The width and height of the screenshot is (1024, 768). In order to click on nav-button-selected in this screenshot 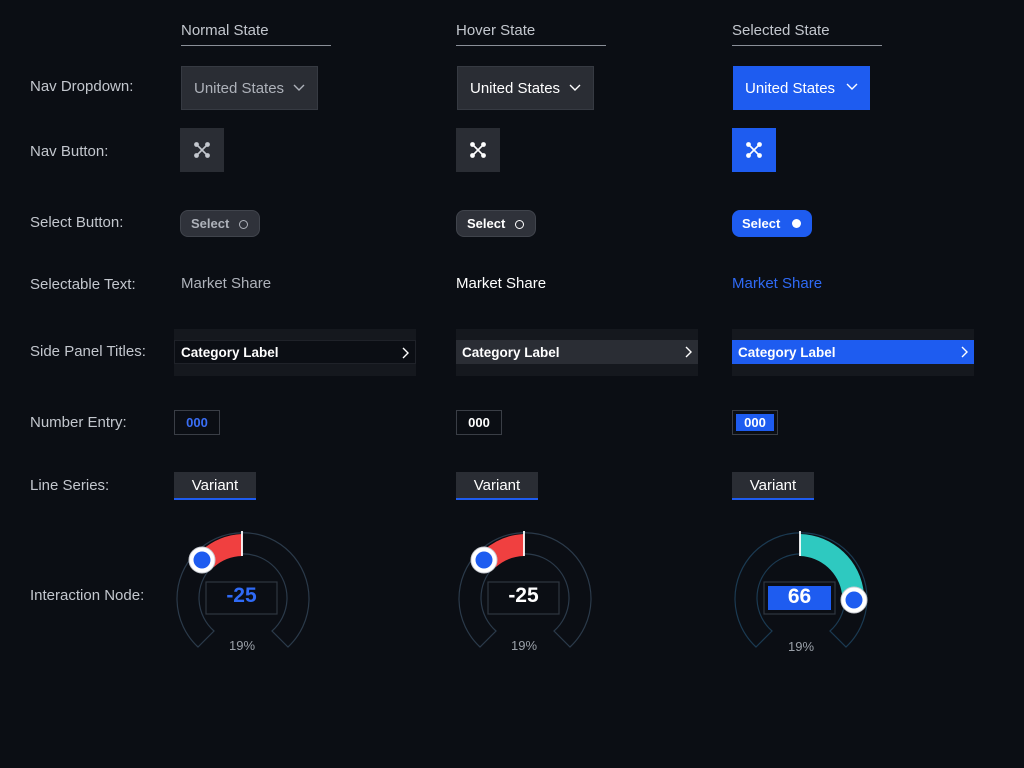, I will do `click(754, 150)`.